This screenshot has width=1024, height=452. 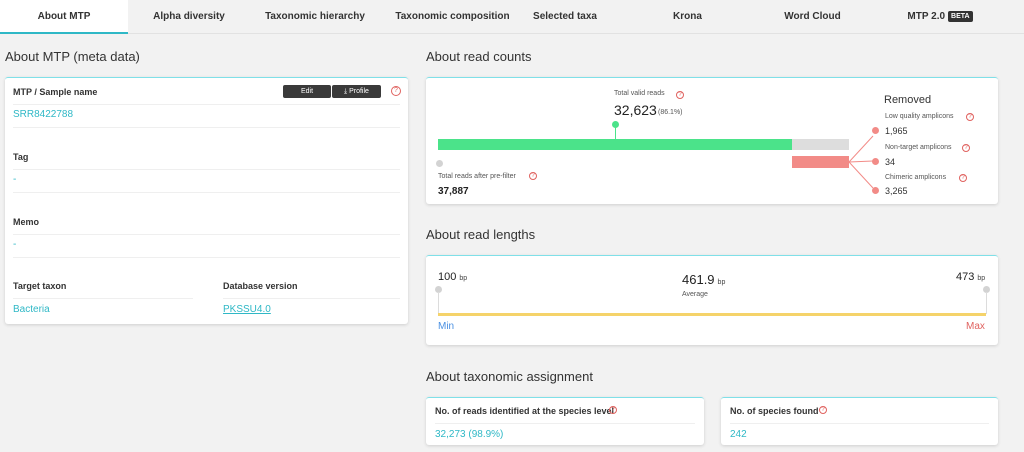 What do you see at coordinates (926, 16) in the screenshot?
I see `tab-mtp-2-label: MTP 2.0` at bounding box center [926, 16].